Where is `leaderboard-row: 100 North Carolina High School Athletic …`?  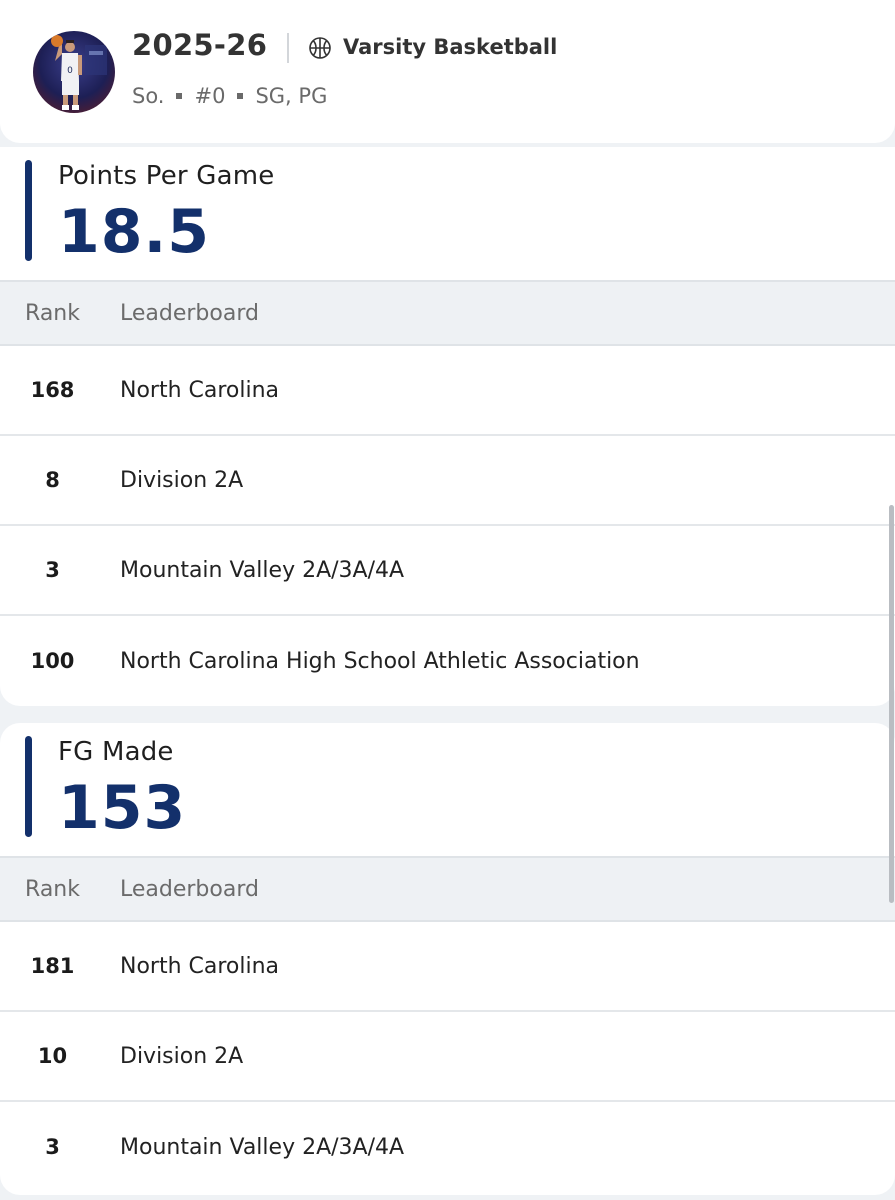 leaderboard-row: 100 North Carolina High School Athletic … is located at coordinates (447, 661).